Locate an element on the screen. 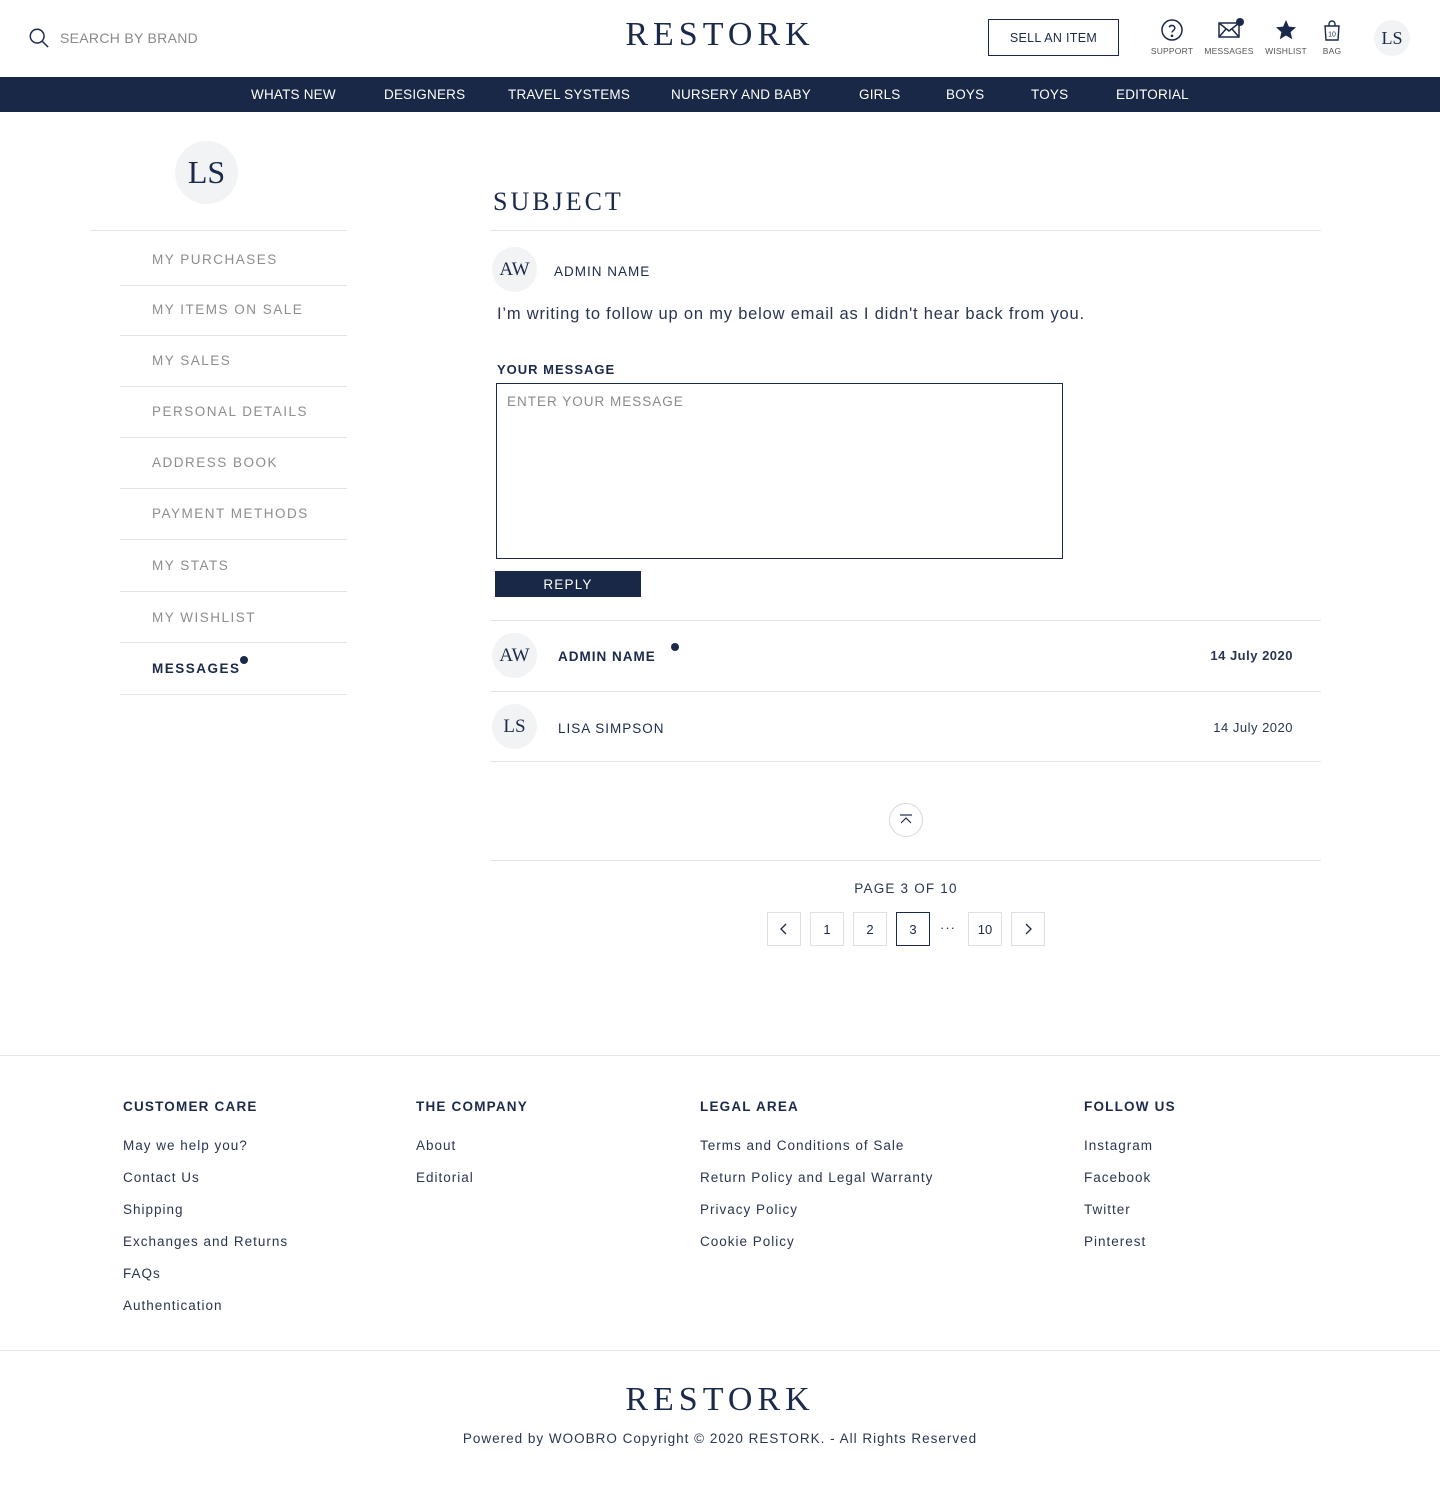  prev-page-button is located at coordinates (784, 929).